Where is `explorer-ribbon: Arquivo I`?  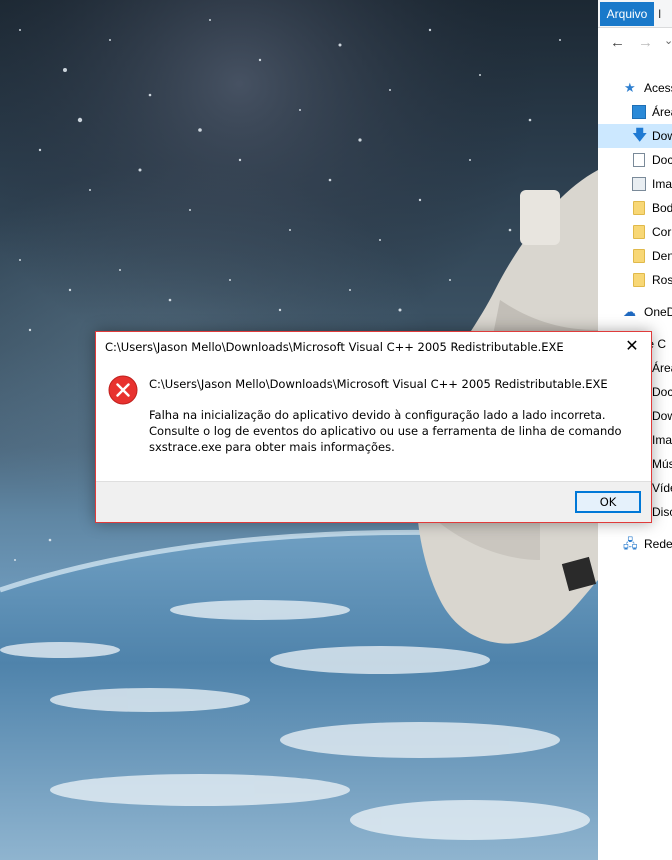
explorer-ribbon: Arquivo I is located at coordinates (635, 14).